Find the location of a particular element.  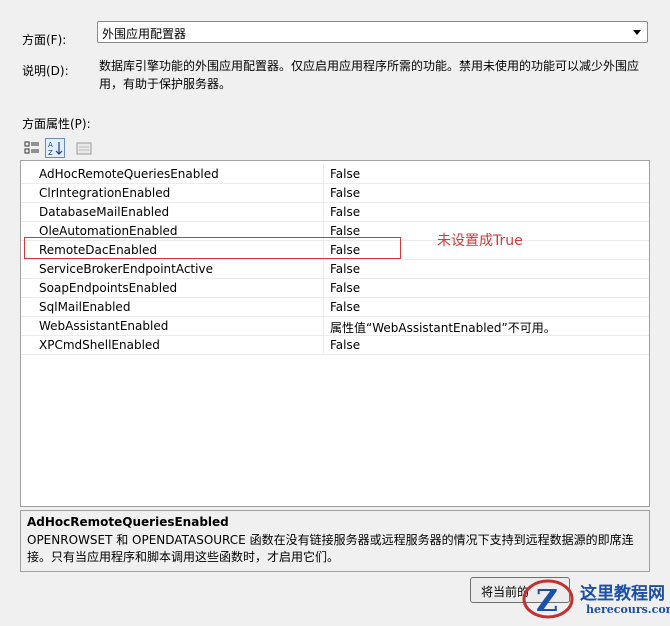

property-row: ClrIntegrationEnabled False is located at coordinates (335, 193).